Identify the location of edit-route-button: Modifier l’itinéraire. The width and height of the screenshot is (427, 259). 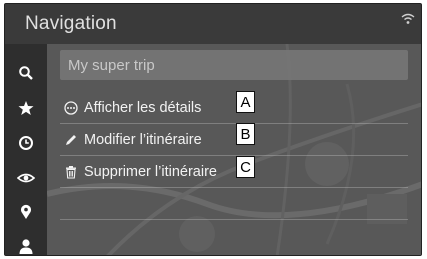
(133, 140).